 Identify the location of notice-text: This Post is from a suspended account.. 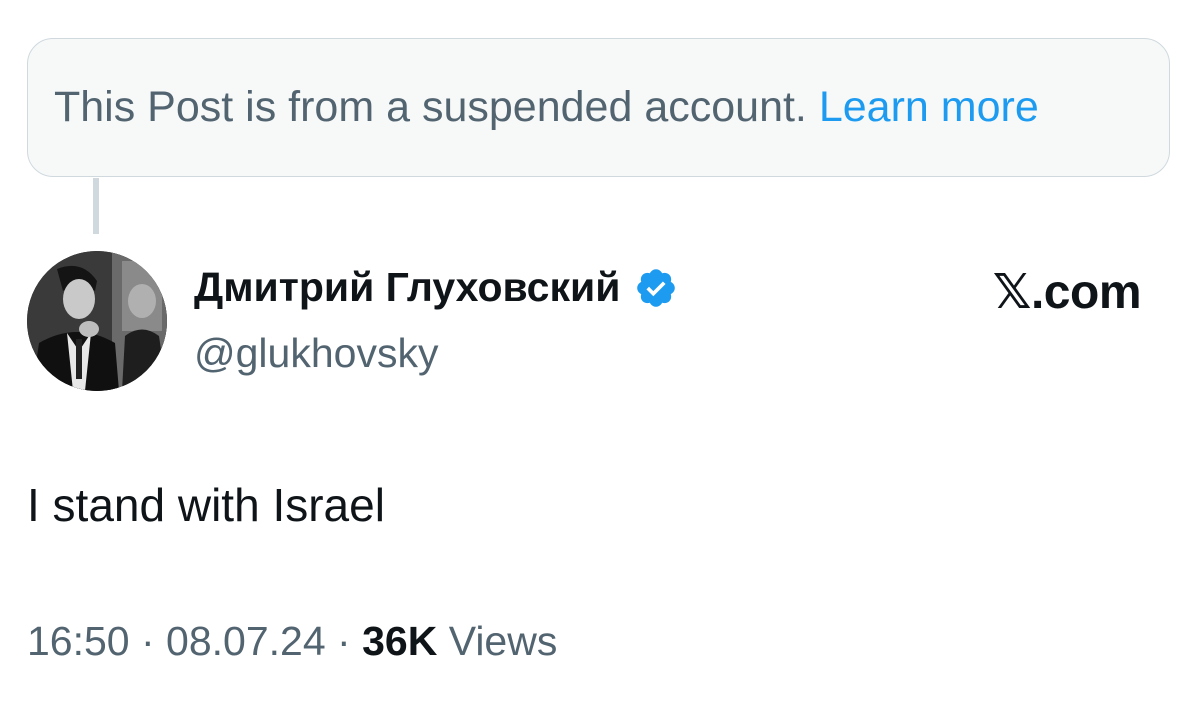
(430, 107).